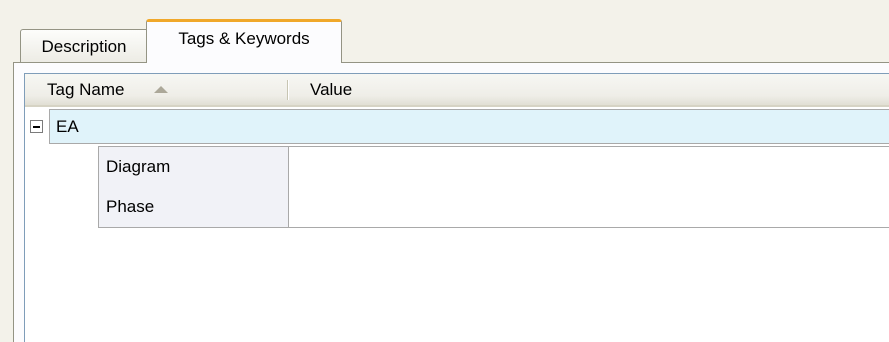 The height and width of the screenshot is (342, 889). What do you see at coordinates (86, 89) in the screenshot?
I see `column-header-tag-name-label: Tag Name` at bounding box center [86, 89].